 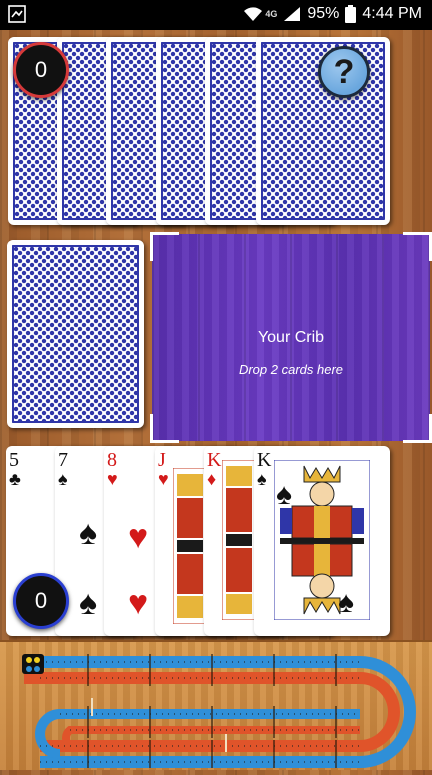 I want to click on player-score: 0, so click(x=41, y=600).